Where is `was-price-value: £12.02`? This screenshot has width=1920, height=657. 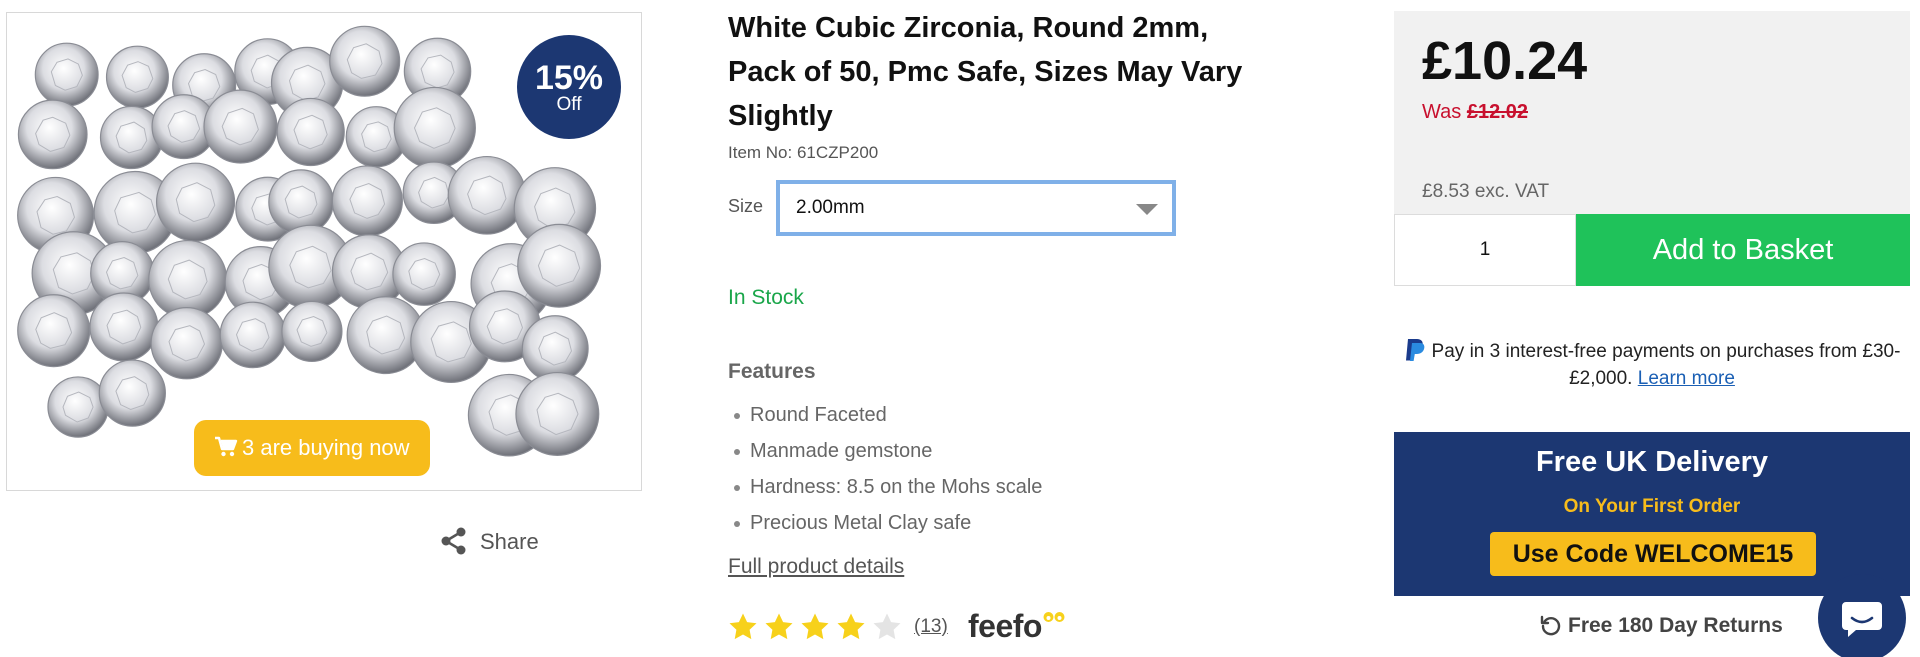 was-price-value: £12.02 is located at coordinates (1497, 112).